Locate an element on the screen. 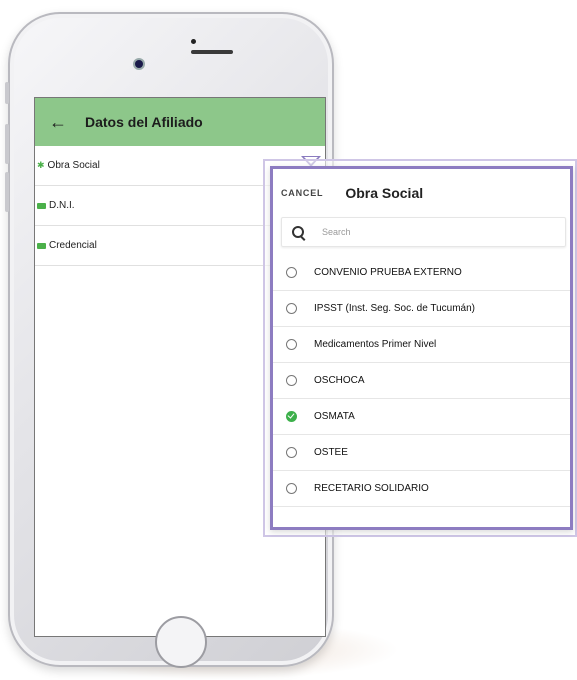 The image size is (577, 680). option-item: OSCHOCA is located at coordinates (421, 381).